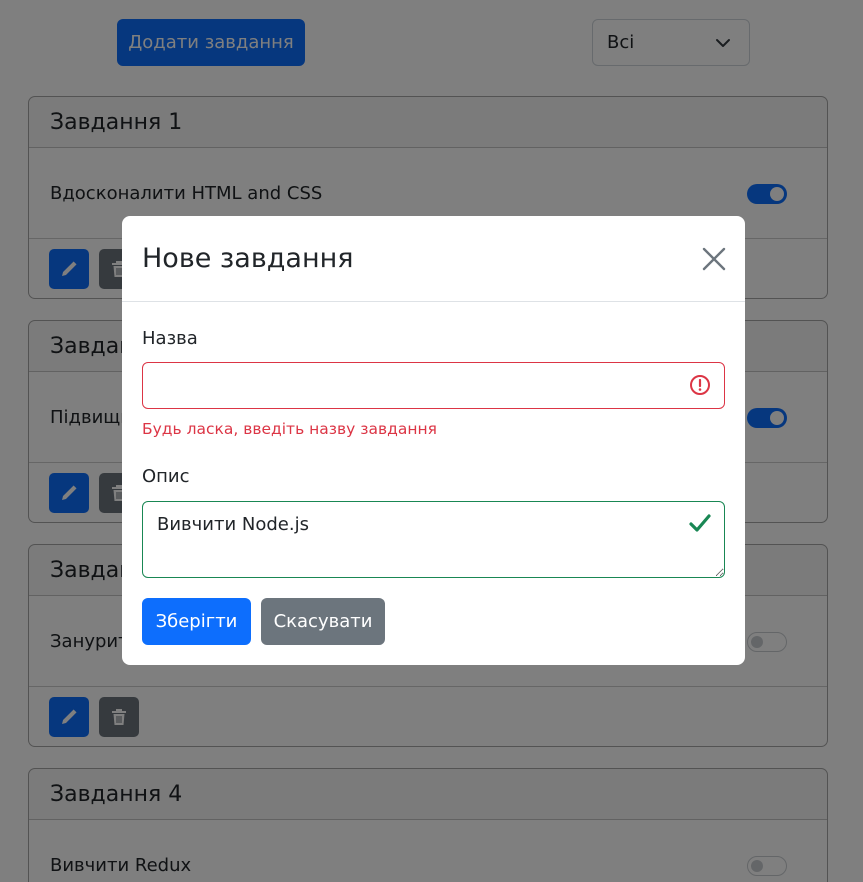  I want to click on description-label: Опис, so click(166, 476).